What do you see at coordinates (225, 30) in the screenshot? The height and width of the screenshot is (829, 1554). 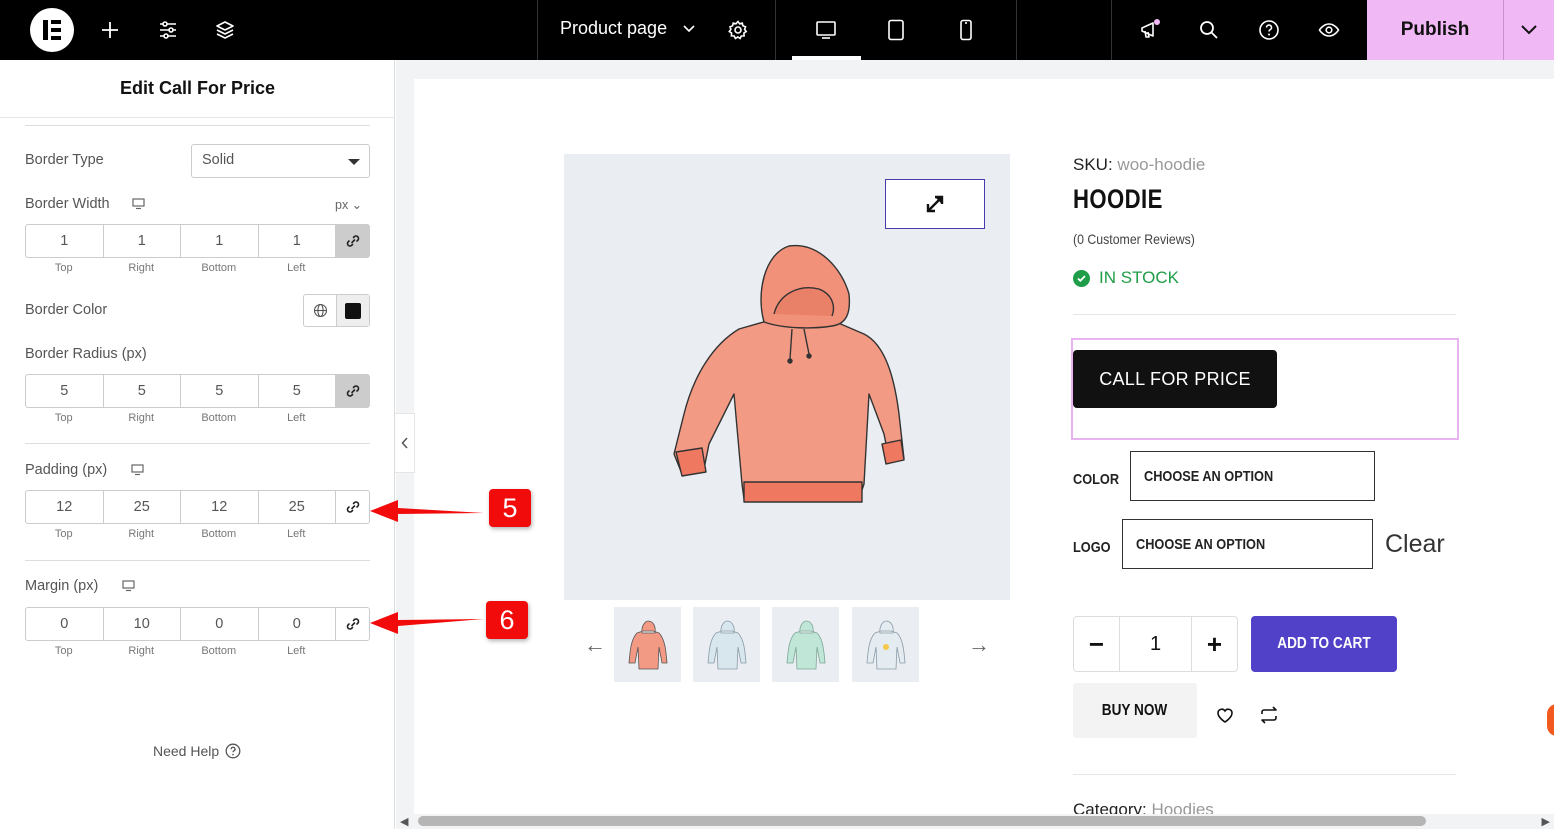 I see `structure-layers-icon` at bounding box center [225, 30].